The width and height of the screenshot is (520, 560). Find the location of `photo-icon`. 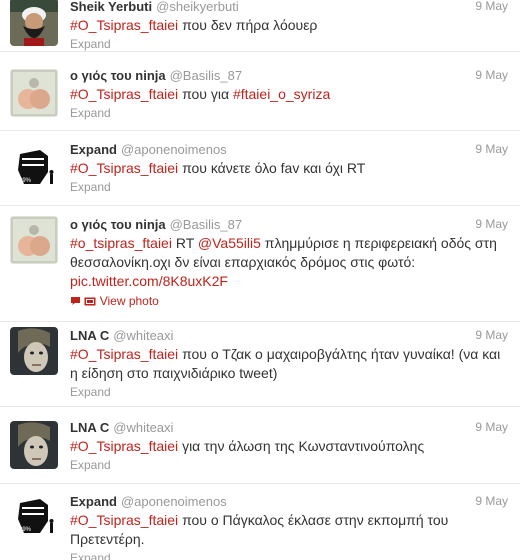

photo-icon is located at coordinates (90, 302).